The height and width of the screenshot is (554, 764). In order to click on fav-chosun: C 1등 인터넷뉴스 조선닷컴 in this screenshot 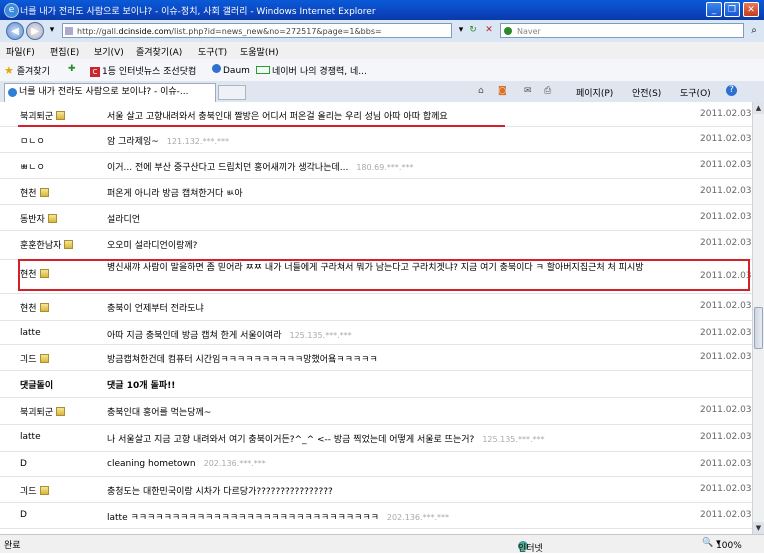, I will do `click(143, 70)`.